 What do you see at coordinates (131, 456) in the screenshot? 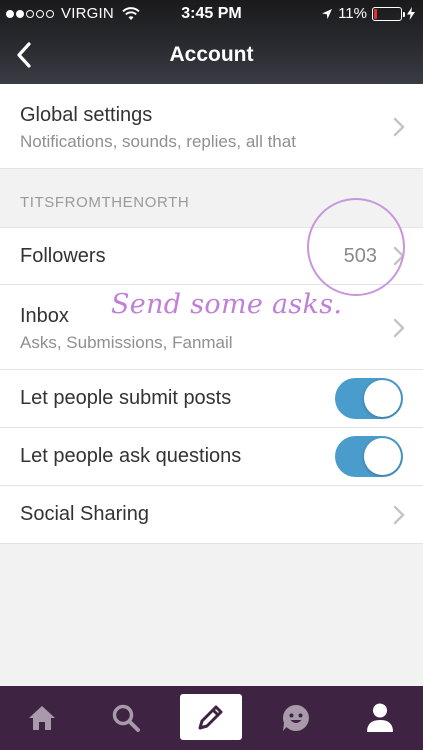
I see `ask-questions-title: Let people ask questions` at bounding box center [131, 456].